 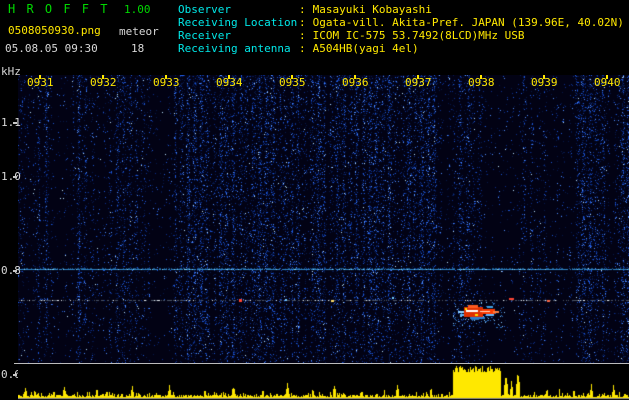 I want to click on header-label: Receiver, so click(x=204, y=35).